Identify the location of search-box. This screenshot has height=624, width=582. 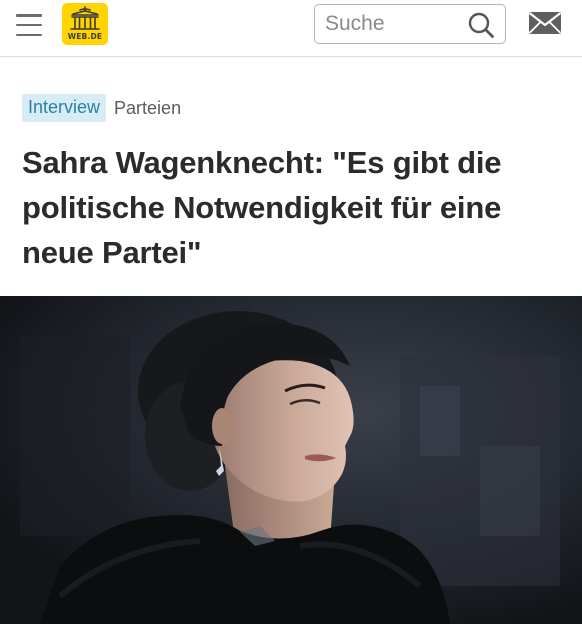
(410, 24).